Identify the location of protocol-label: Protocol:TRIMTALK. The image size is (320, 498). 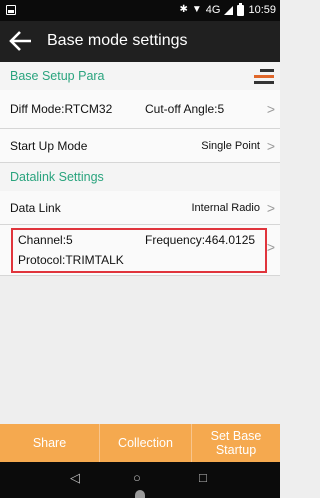
(71, 260).